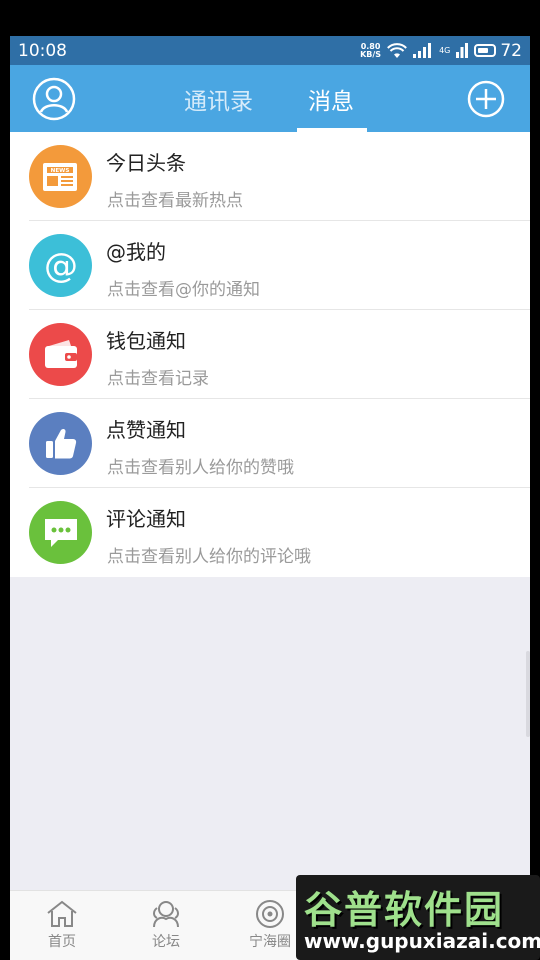 Image resolution: width=540 pixels, height=960 pixels. I want to click on watermark-title: 谷普软件园, so click(404, 910).